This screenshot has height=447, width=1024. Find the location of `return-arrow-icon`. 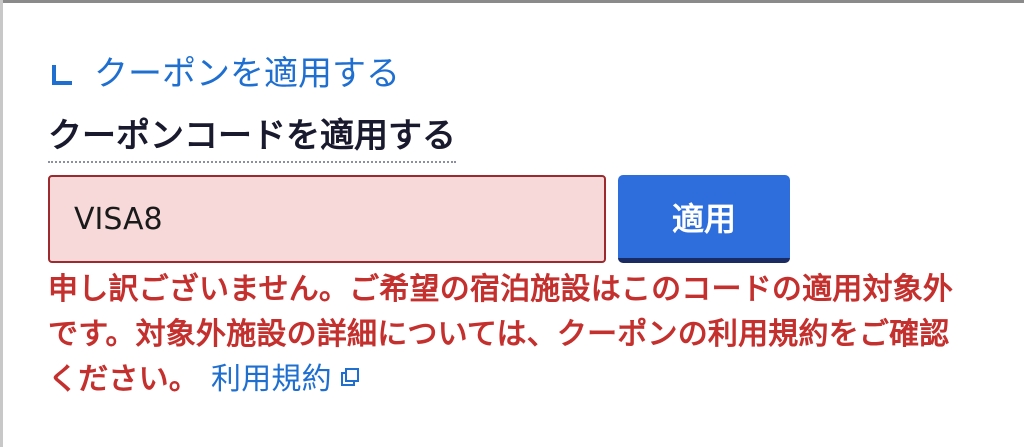

return-arrow-icon is located at coordinates (62, 75).